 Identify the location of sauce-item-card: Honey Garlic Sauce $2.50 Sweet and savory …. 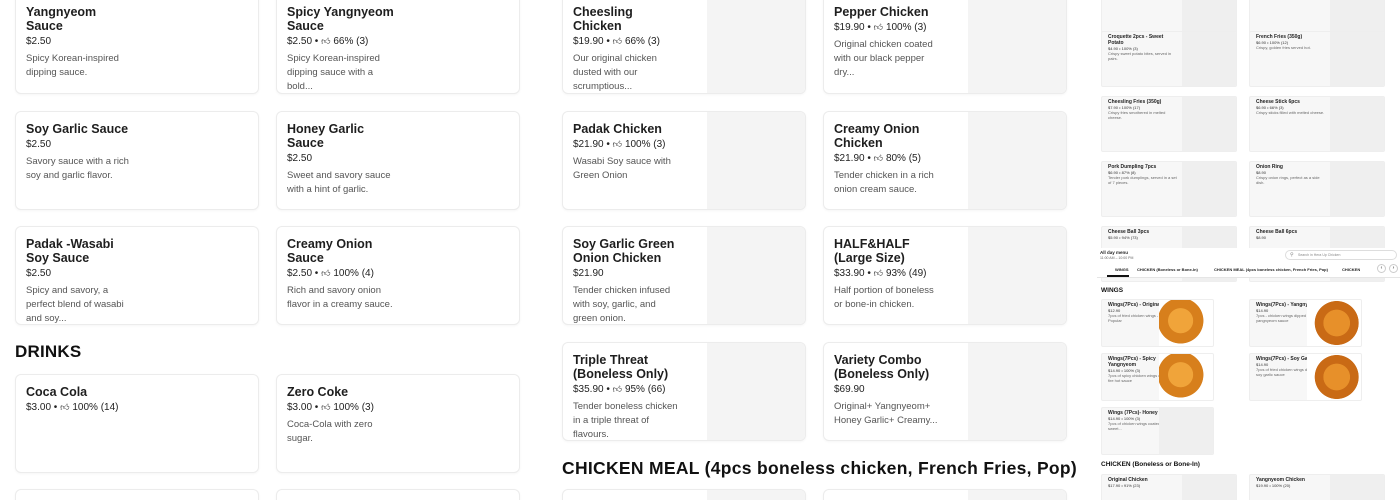
(398, 160).